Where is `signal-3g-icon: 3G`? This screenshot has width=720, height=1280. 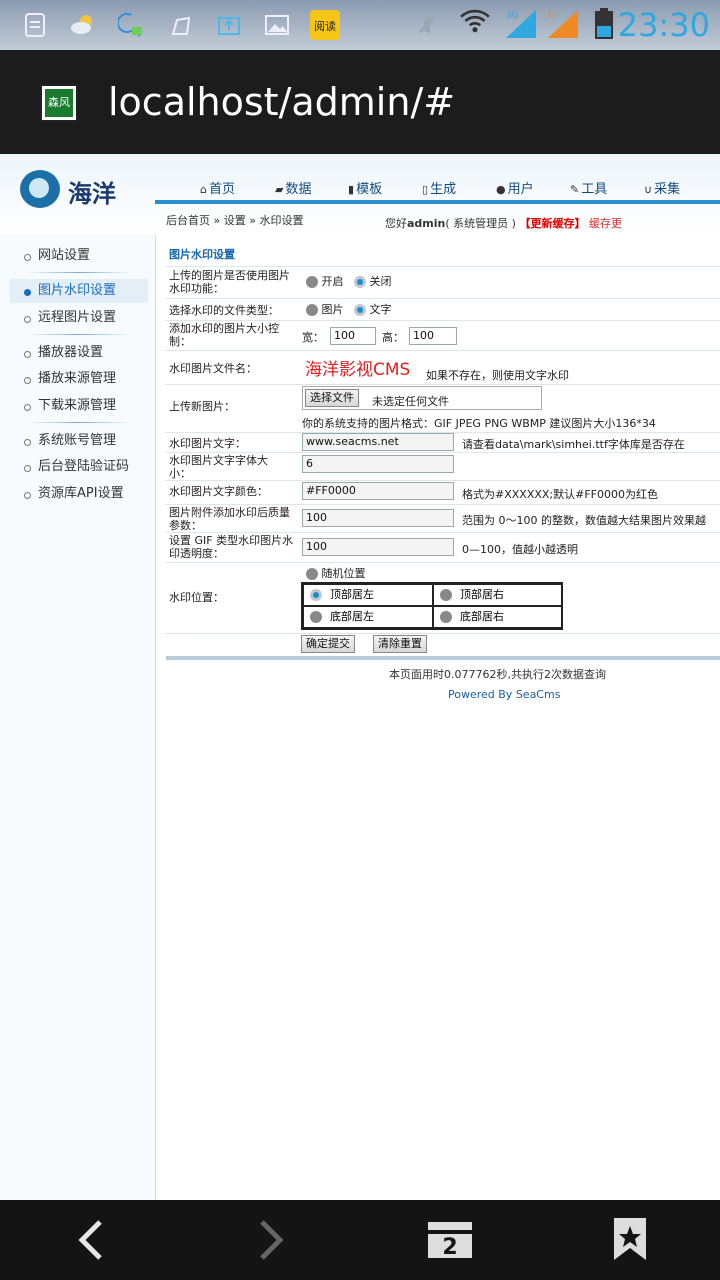 signal-3g-icon: 3G is located at coordinates (521, 24).